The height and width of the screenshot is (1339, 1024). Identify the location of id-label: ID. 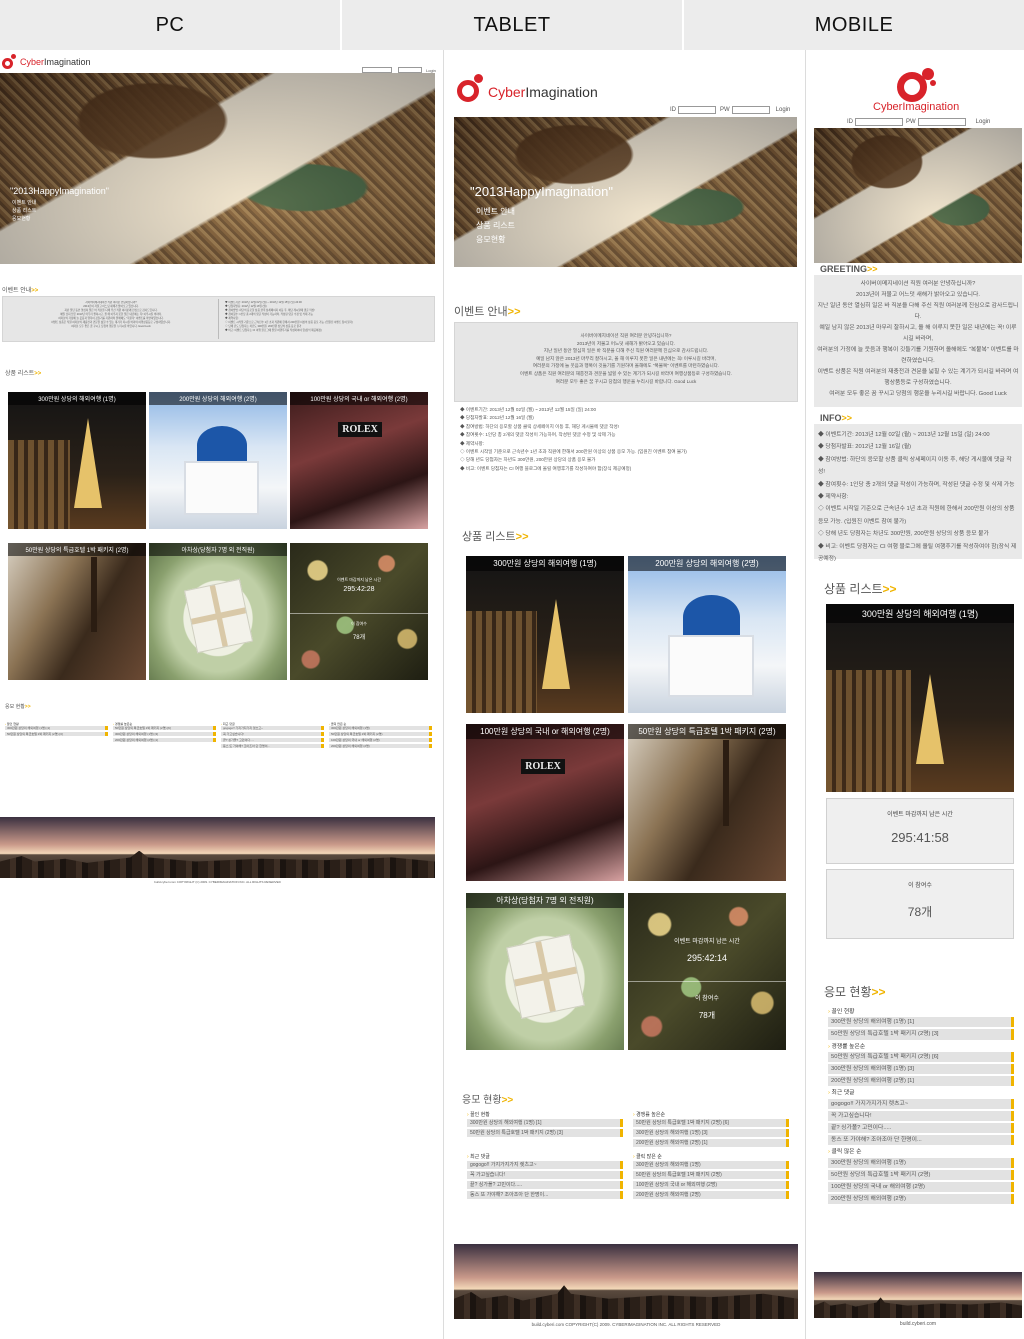
(673, 110).